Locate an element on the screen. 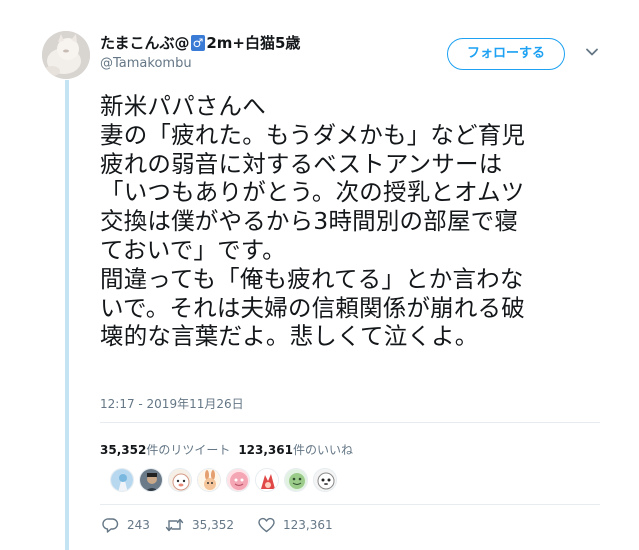 The image size is (639, 550). reply-button: 243 is located at coordinates (126, 525).